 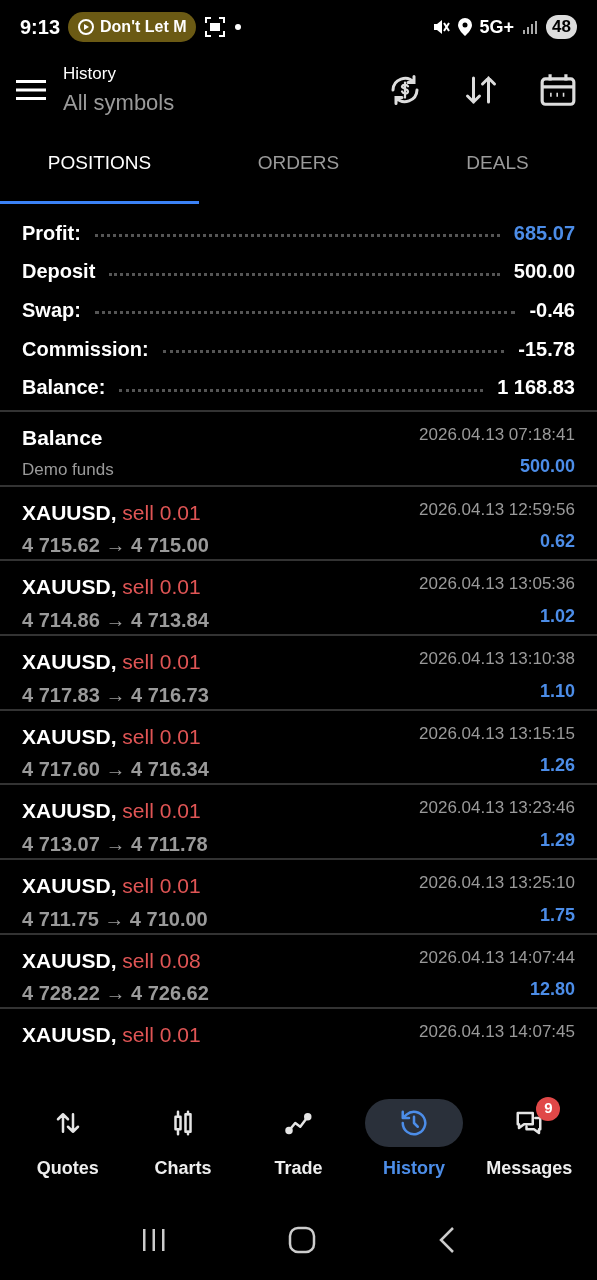 I want to click on entry-title: Balance, so click(x=63, y=437).